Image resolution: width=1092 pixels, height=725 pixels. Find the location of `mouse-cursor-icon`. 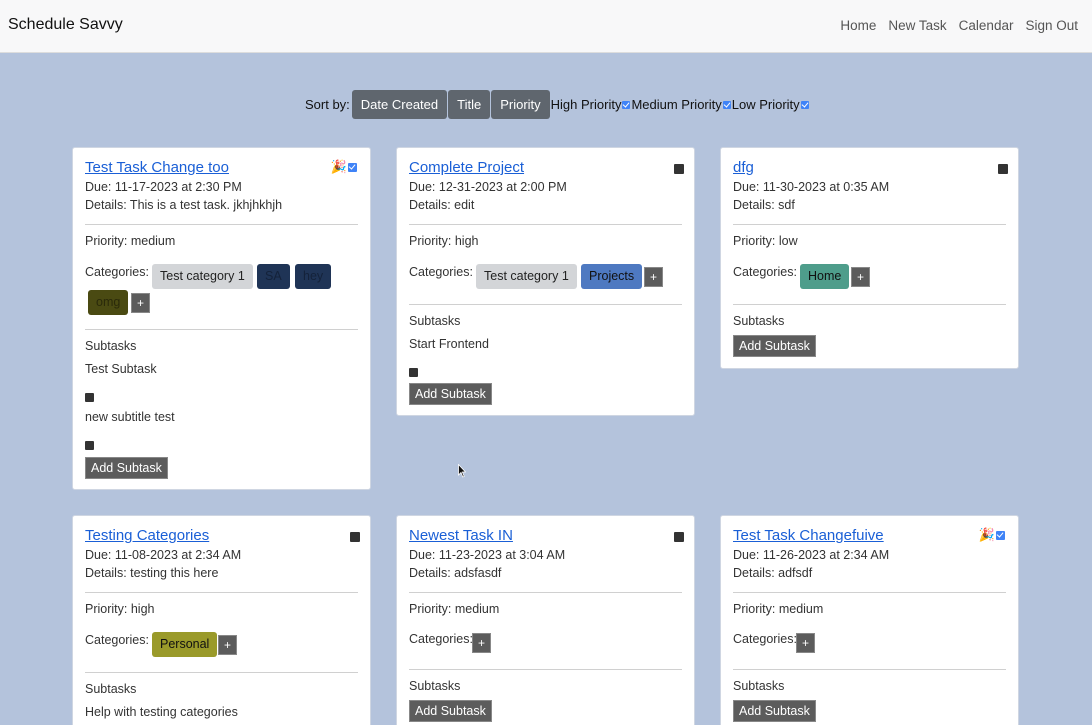

mouse-cursor-icon is located at coordinates (462, 471).